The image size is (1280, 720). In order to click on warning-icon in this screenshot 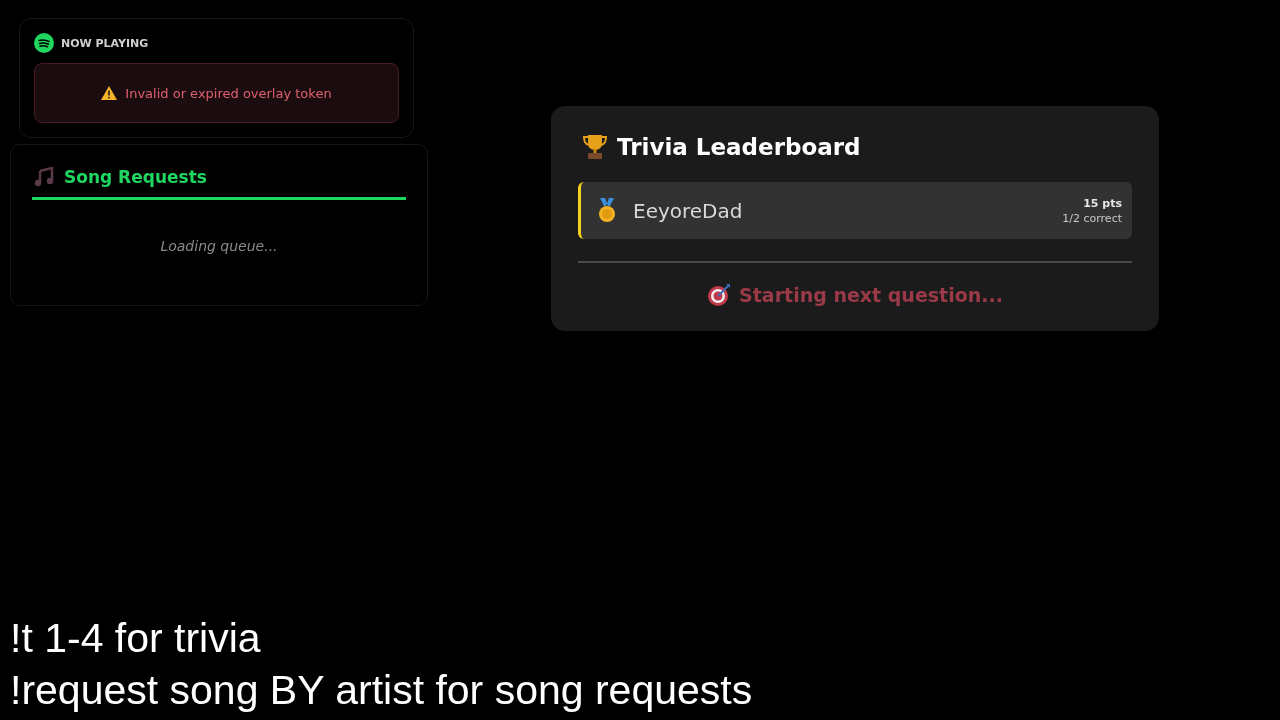, I will do `click(109, 93)`.